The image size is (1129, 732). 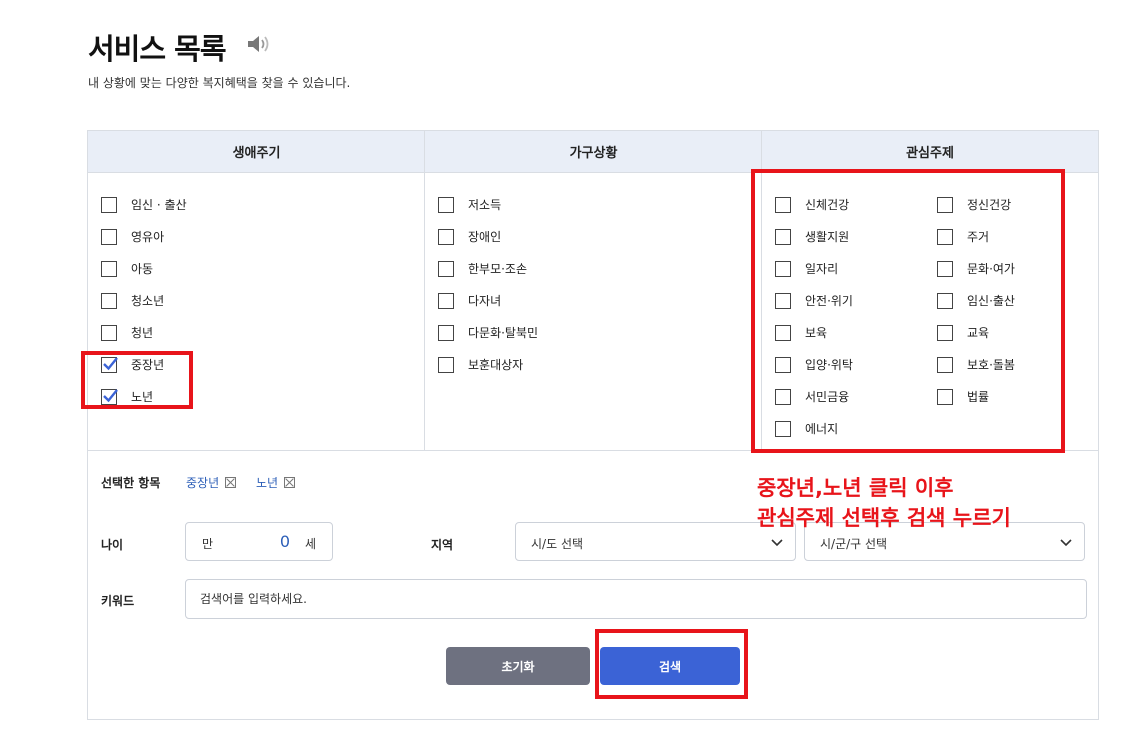 What do you see at coordinates (142, 333) in the screenshot?
I see `checkbox-label: 청년` at bounding box center [142, 333].